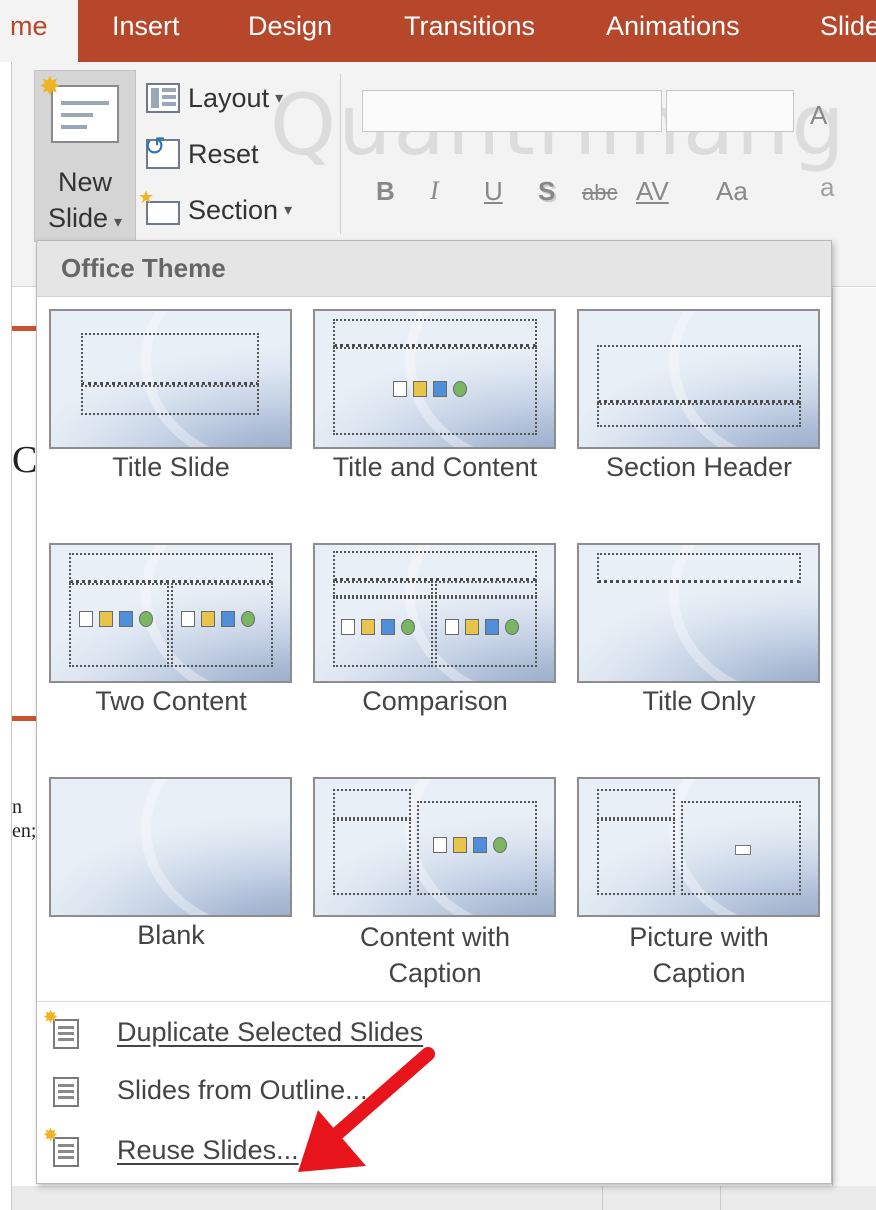 The height and width of the screenshot is (1210, 876). What do you see at coordinates (743, 850) in the screenshot?
I see `picture-placeholder-icon` at bounding box center [743, 850].